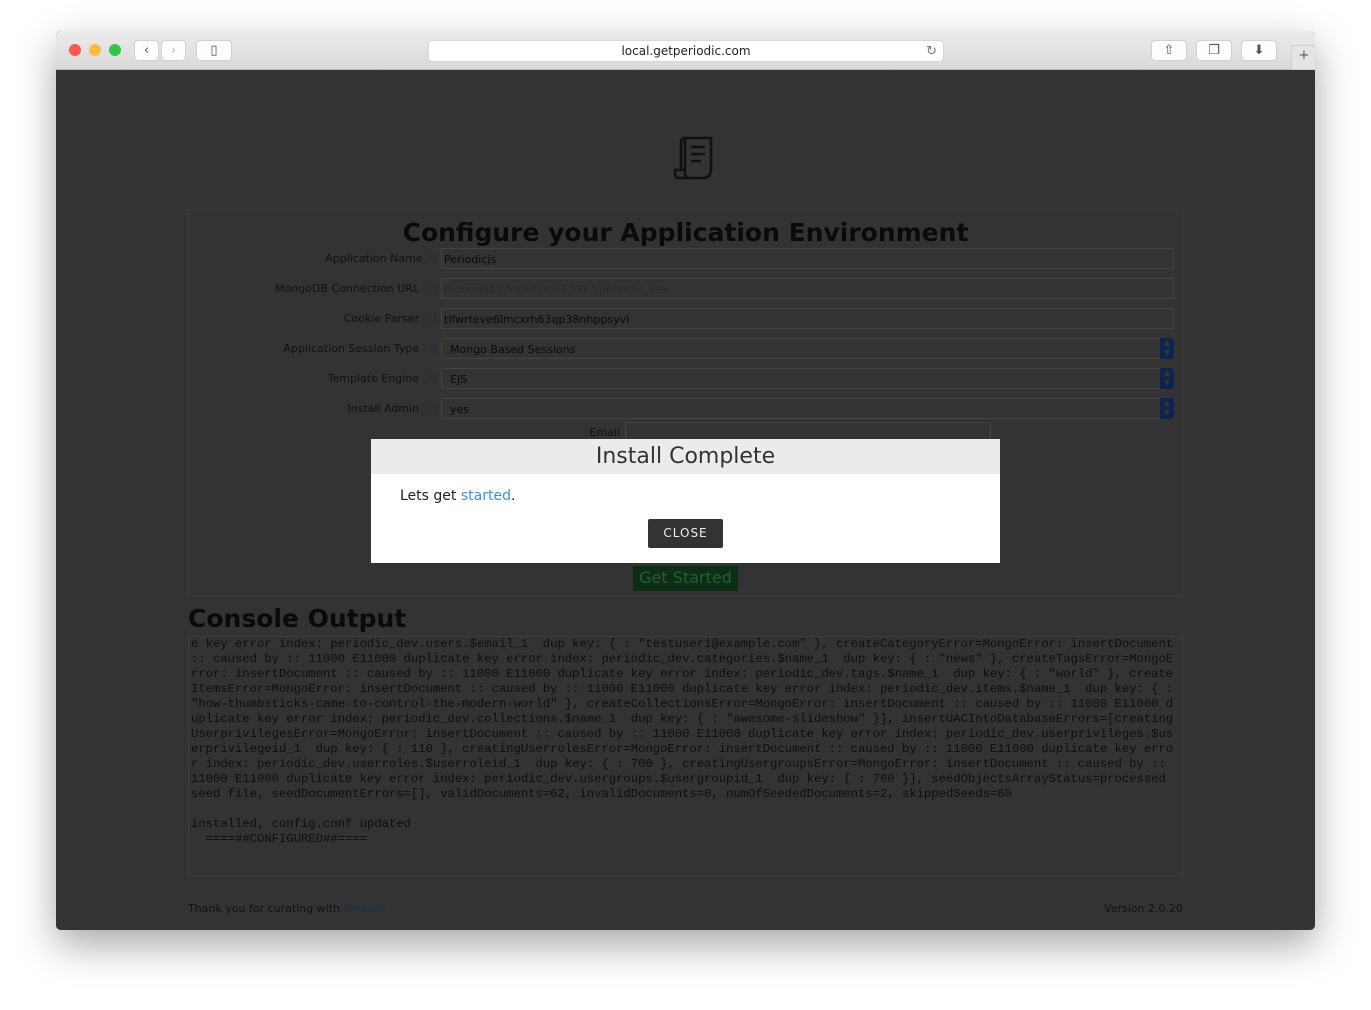  I want to click on chevron-right-icon: ›, so click(173, 50).